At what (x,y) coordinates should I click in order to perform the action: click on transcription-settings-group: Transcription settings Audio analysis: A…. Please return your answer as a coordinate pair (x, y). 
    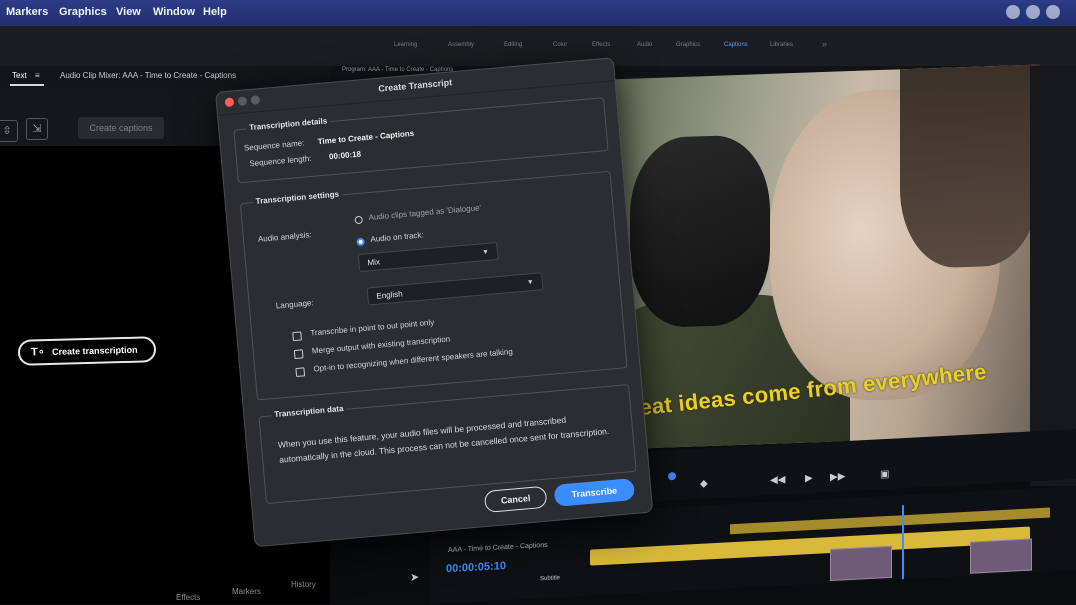
    Looking at the image, I should click on (433, 285).